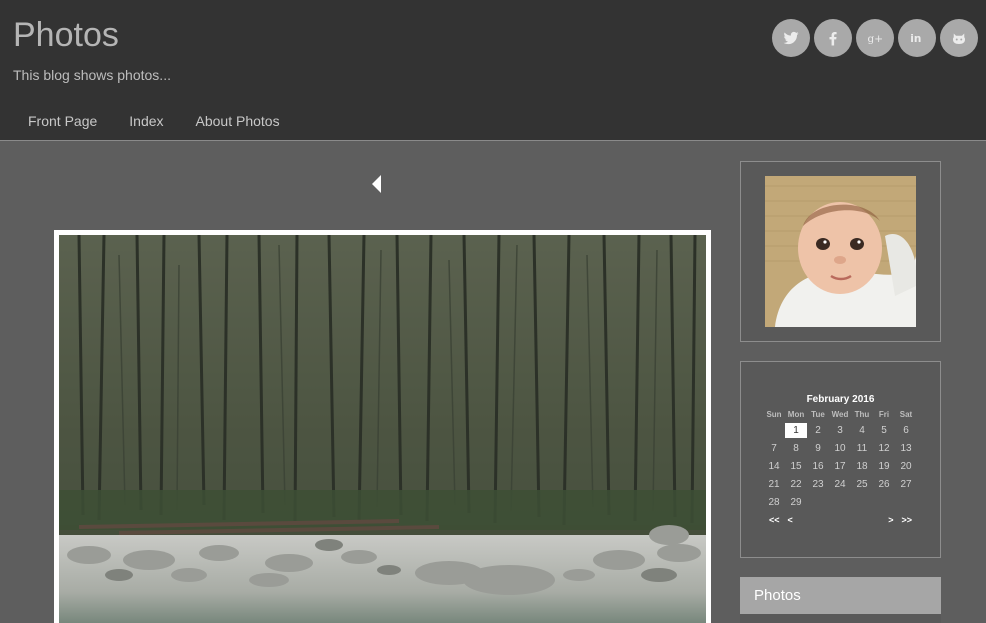 The width and height of the screenshot is (986, 623). I want to click on weekday-label: Fri, so click(884, 414).